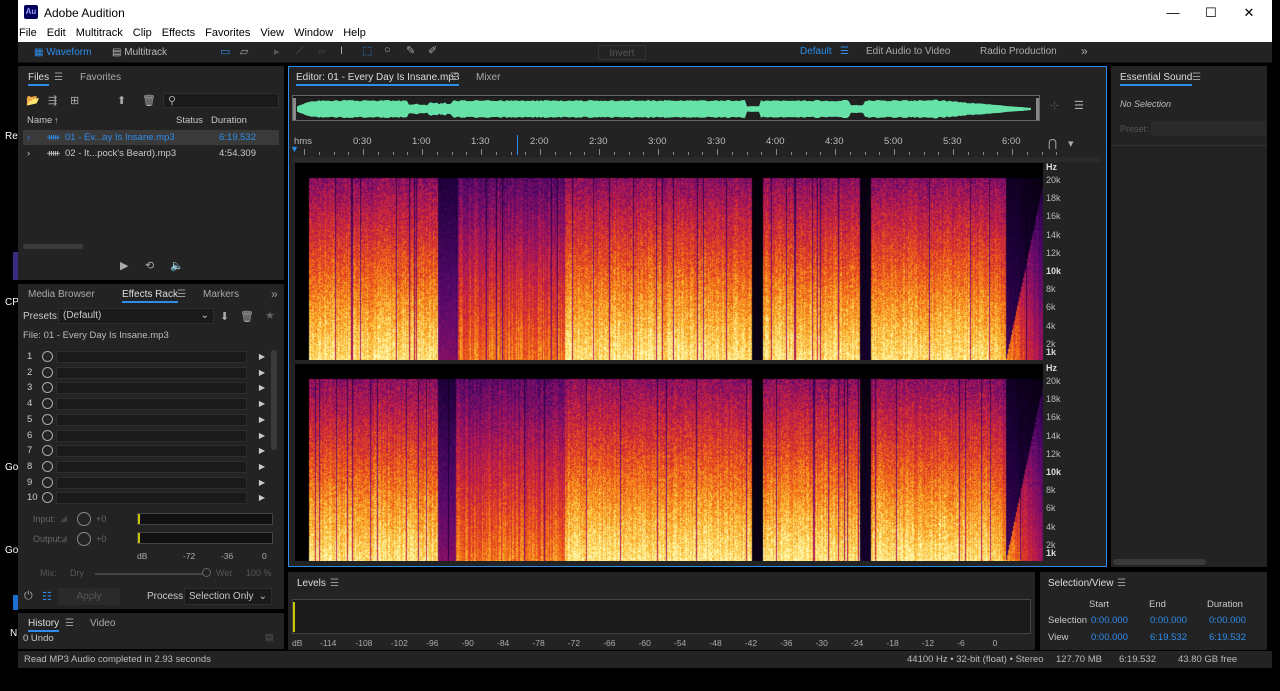  What do you see at coordinates (1054, 105) in the screenshot?
I see `zoom-icon: ⊹` at bounding box center [1054, 105].